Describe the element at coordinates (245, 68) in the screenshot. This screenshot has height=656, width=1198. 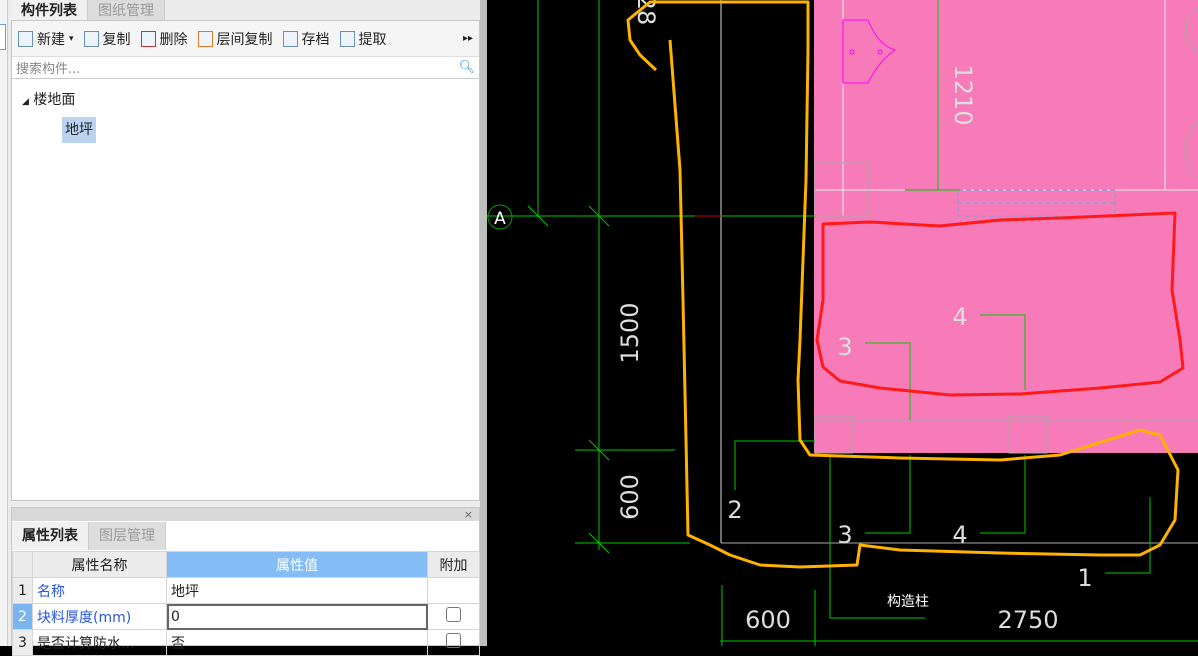
I see `search-input: 搜索构件... 🔍︎` at that location.